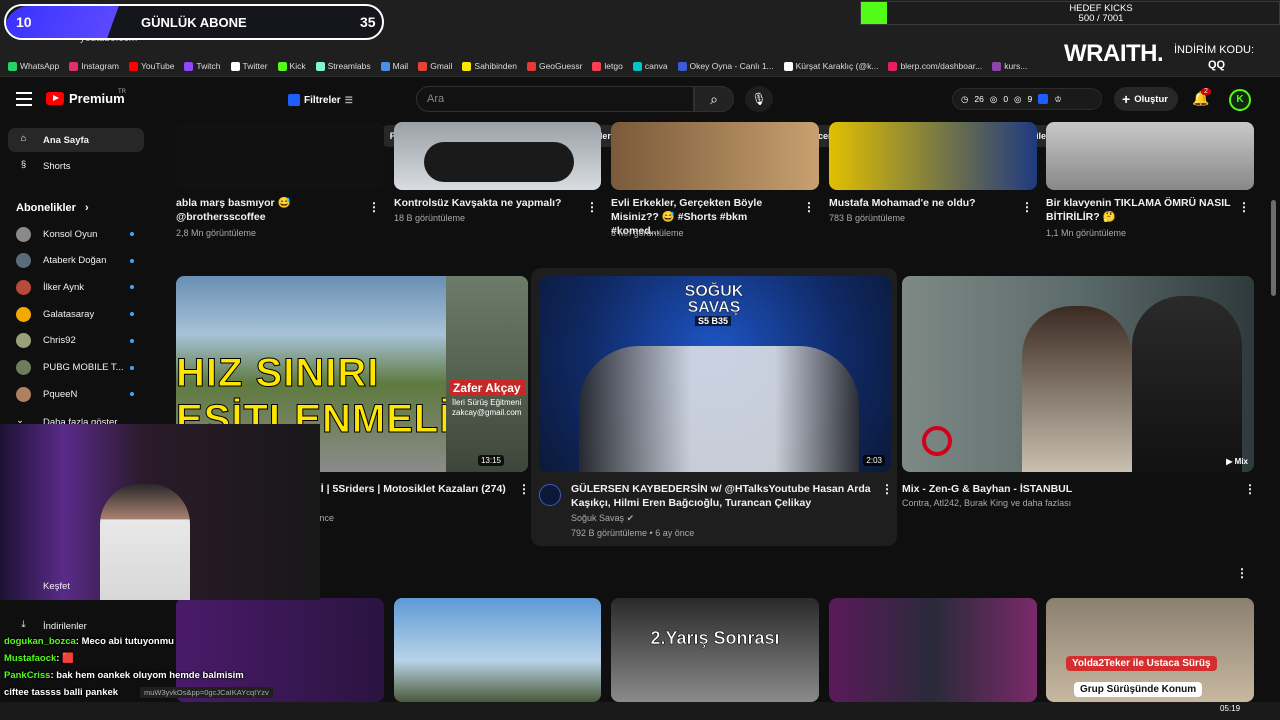  I want to click on bookmark-item: Gmail, so click(435, 66).